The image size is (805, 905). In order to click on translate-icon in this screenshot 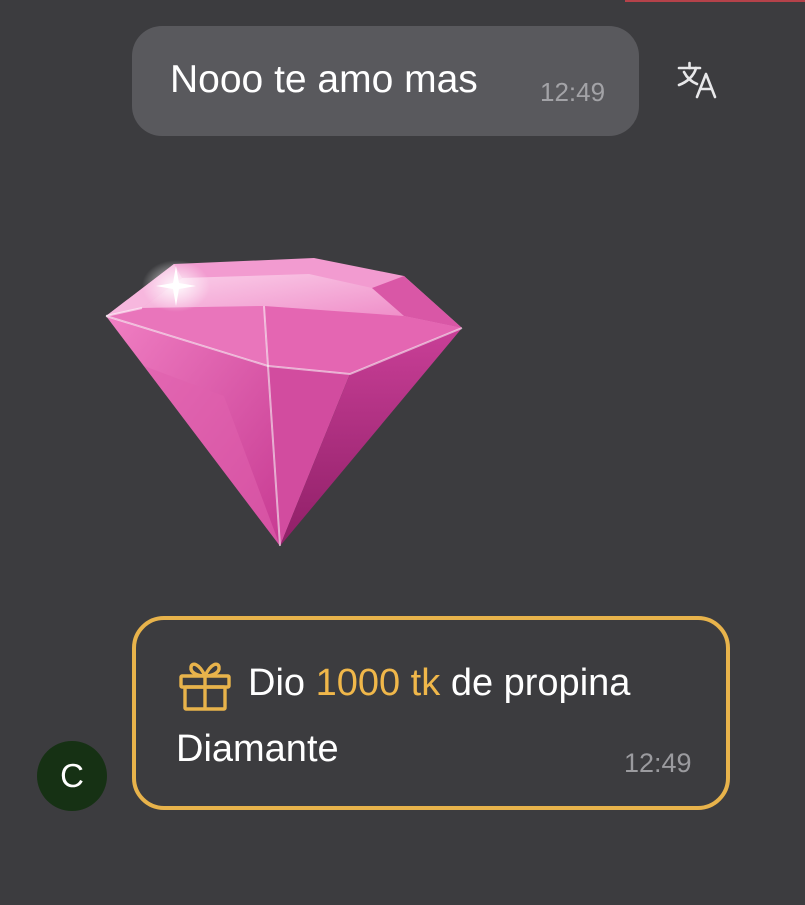, I will do `click(699, 80)`.